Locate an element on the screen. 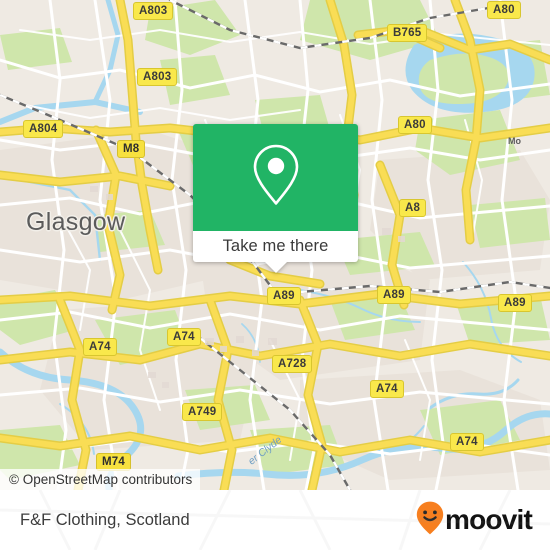 This screenshot has width=550, height=550. moovit-logo: moovit is located at coordinates (474, 520).